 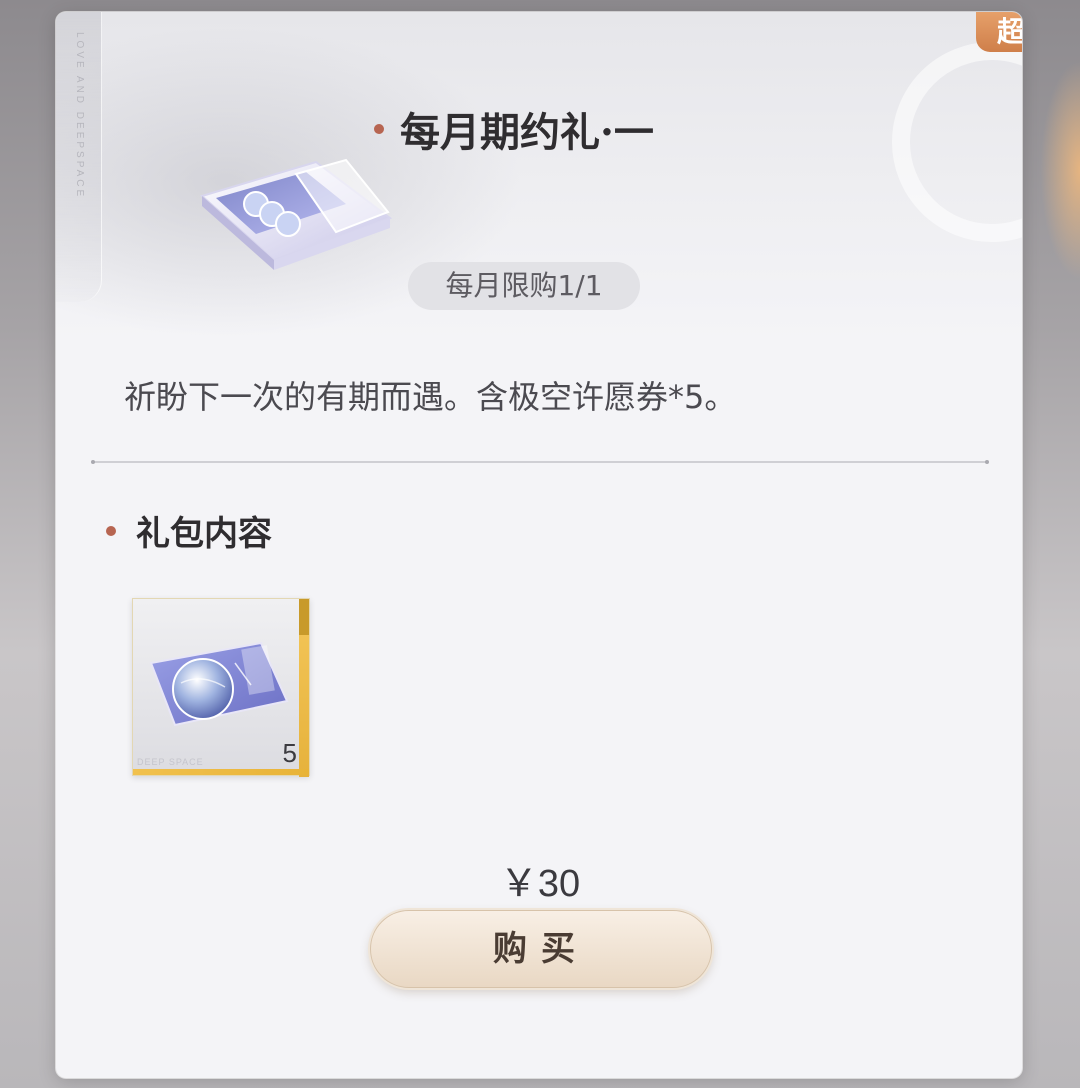 I want to click on wish-ticket-icon, so click(x=219, y=684).